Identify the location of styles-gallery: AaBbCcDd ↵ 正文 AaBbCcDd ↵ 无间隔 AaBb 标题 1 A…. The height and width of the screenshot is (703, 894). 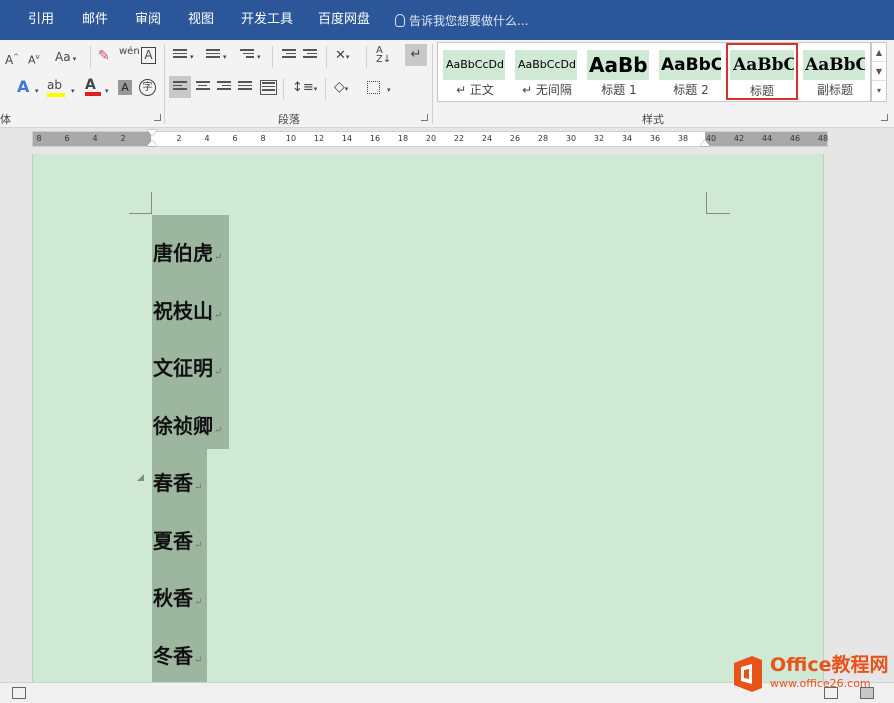
(654, 72).